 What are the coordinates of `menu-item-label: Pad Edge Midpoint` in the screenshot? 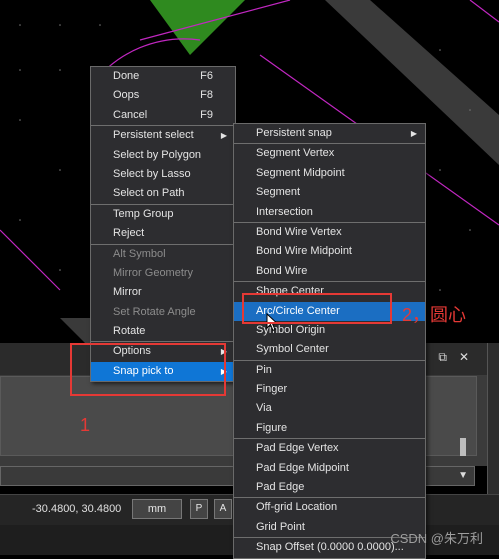 It's located at (302, 467).